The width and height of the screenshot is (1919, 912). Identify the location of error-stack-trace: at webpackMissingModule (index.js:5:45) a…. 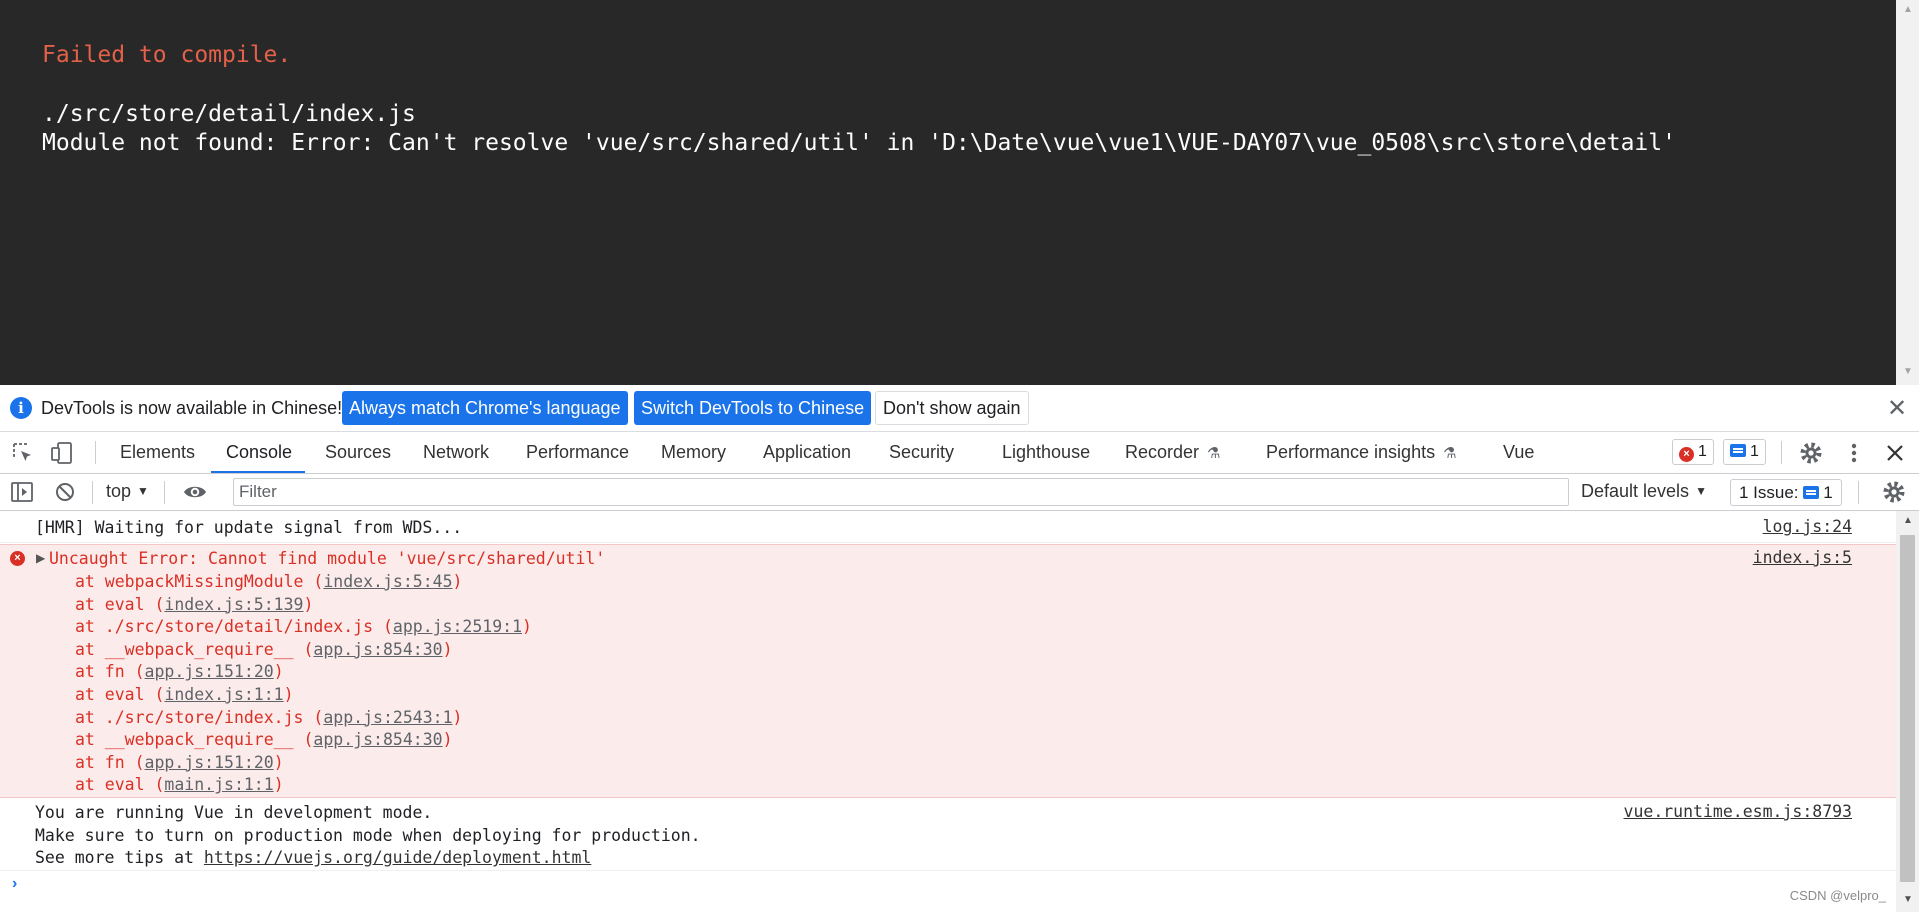
(303, 684).